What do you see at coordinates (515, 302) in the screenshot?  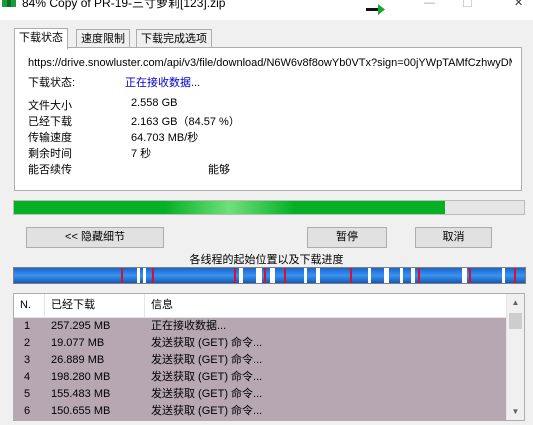 I see `scroll-up-icon: ▲` at bounding box center [515, 302].